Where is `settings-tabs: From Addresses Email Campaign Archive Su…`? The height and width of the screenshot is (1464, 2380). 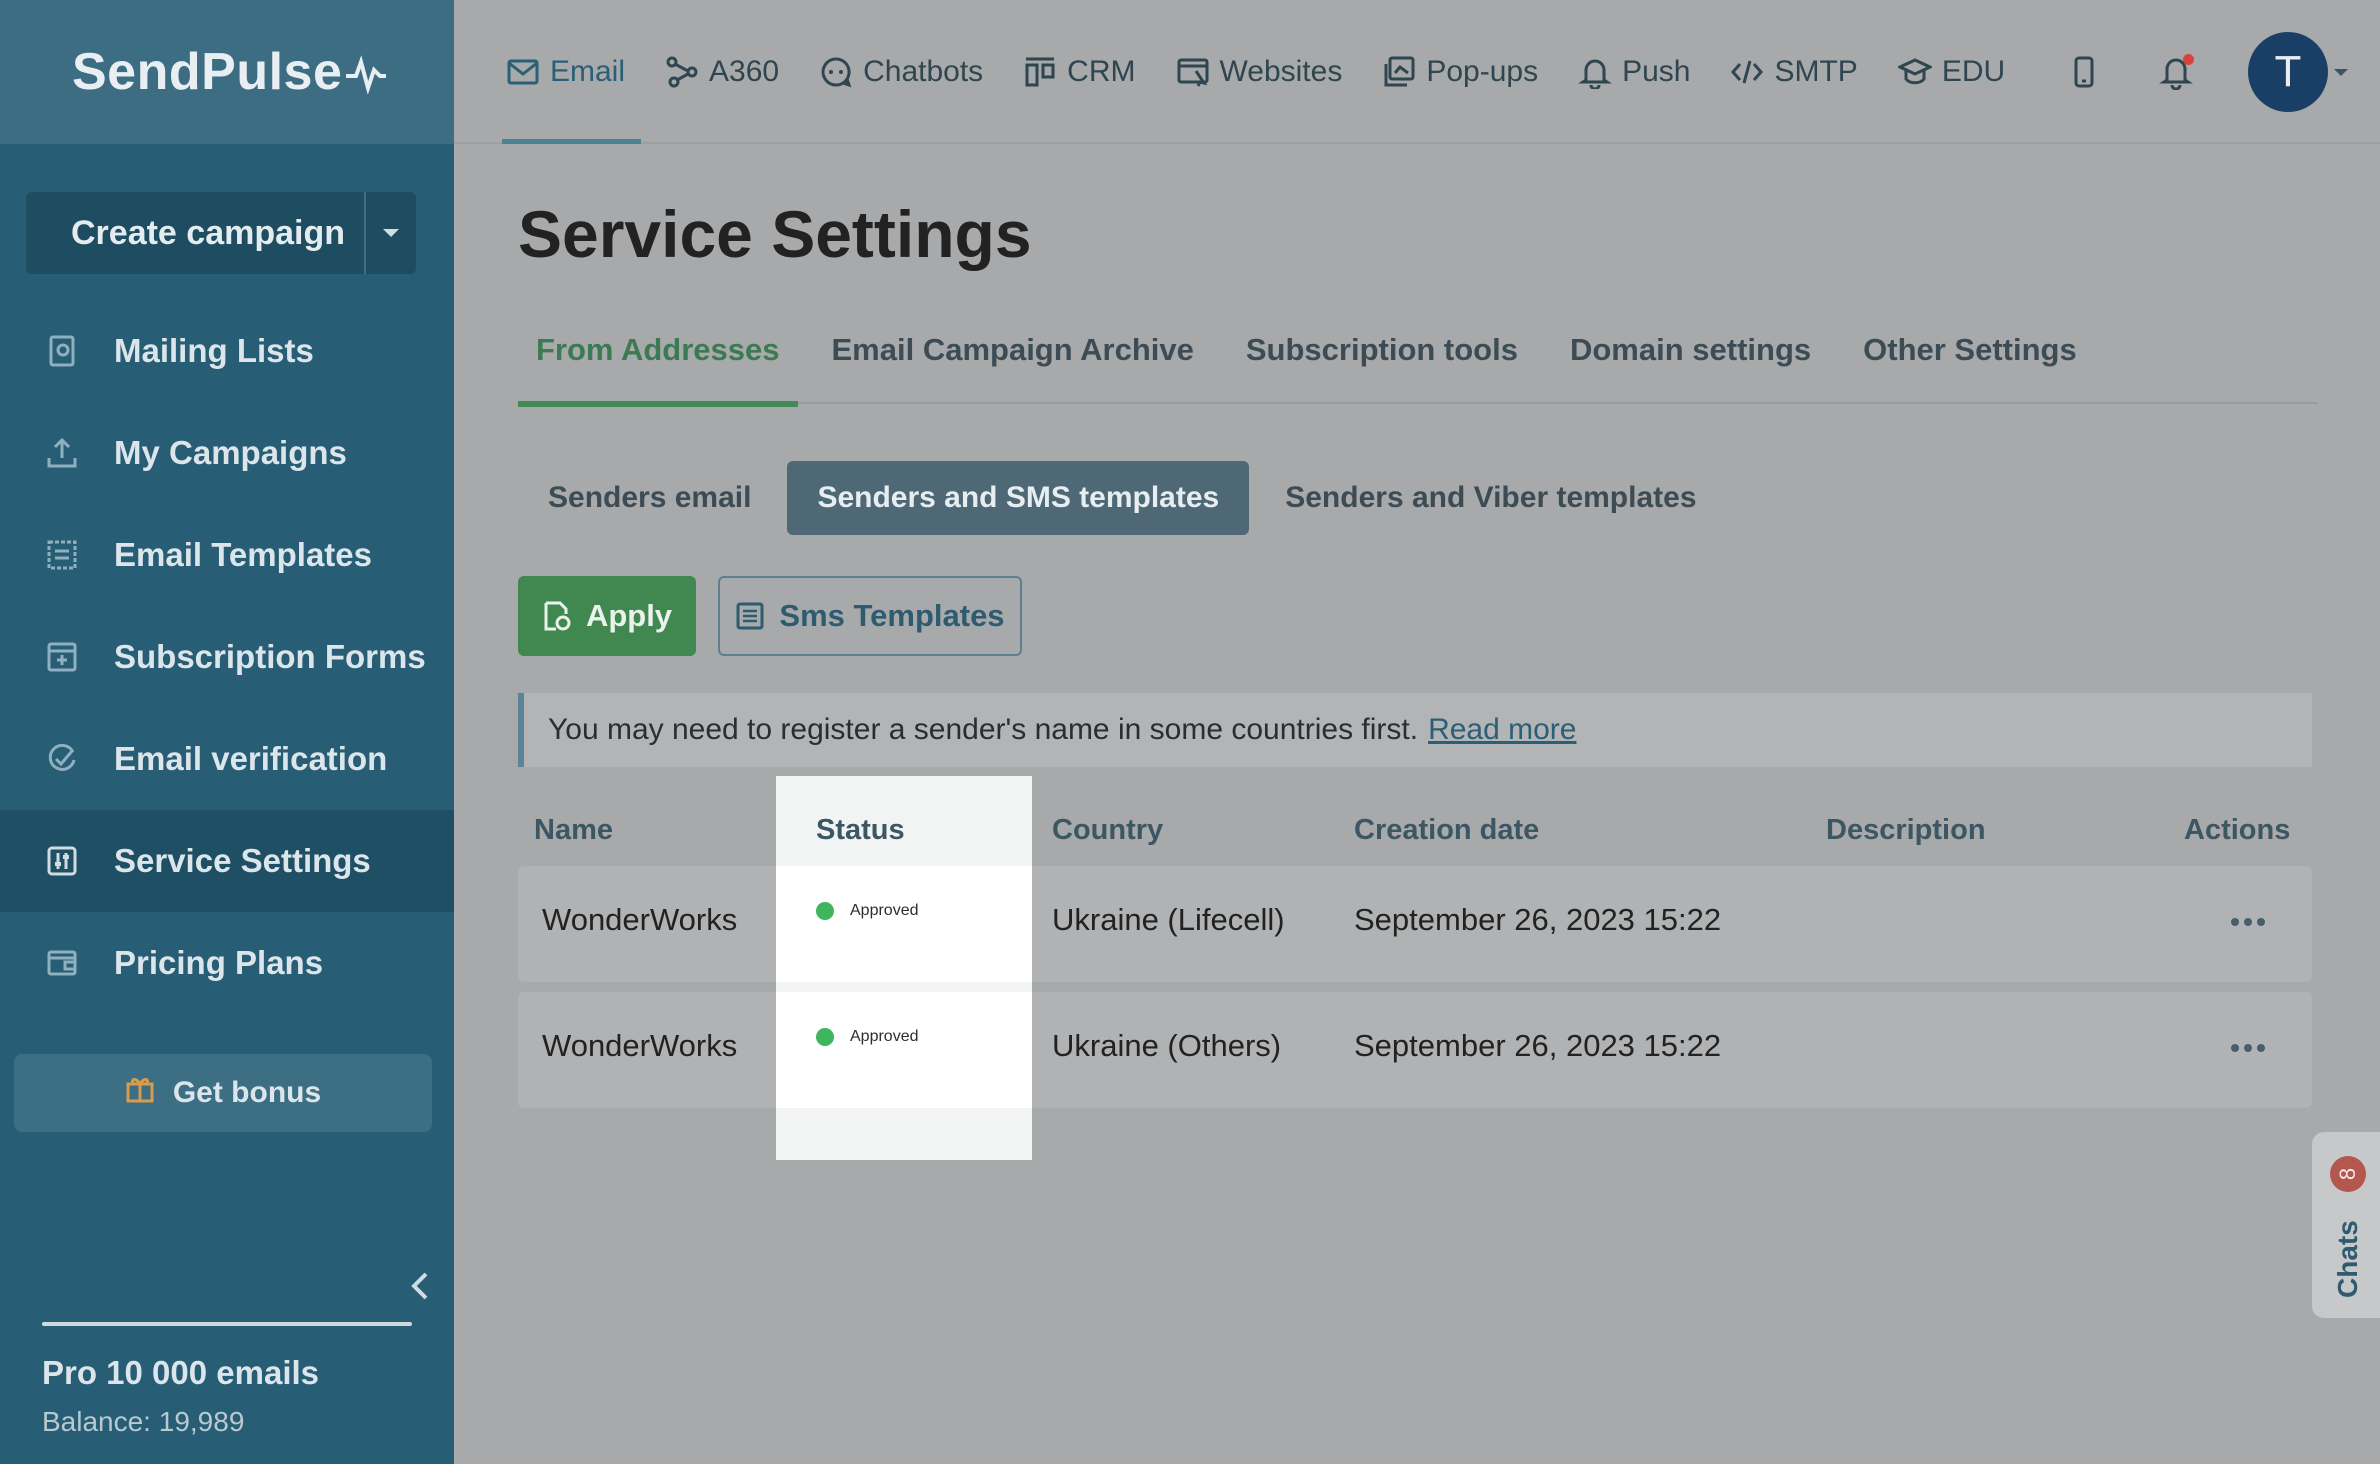
settings-tabs: From Addresses Email Campaign Archive Su… is located at coordinates (1418, 365).